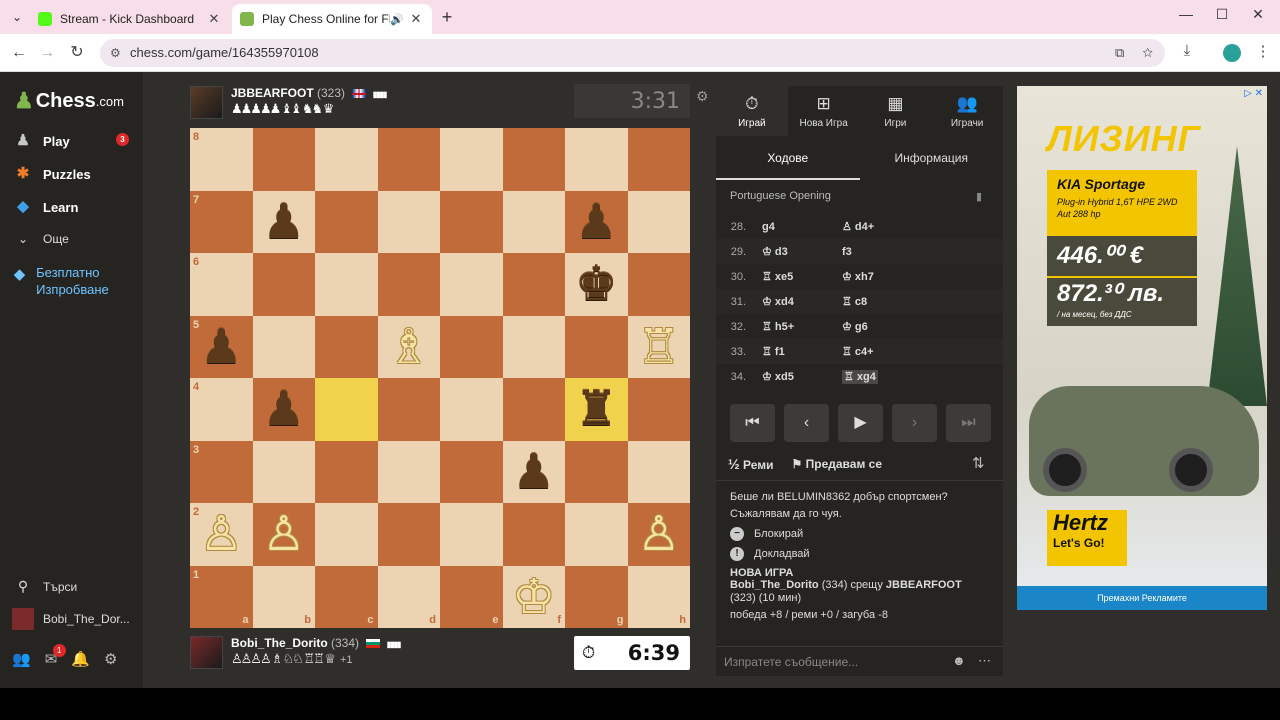 This screenshot has width=1280, height=720. Describe the element at coordinates (752, 423) in the screenshot. I see `first-move-button: ⏮` at that location.